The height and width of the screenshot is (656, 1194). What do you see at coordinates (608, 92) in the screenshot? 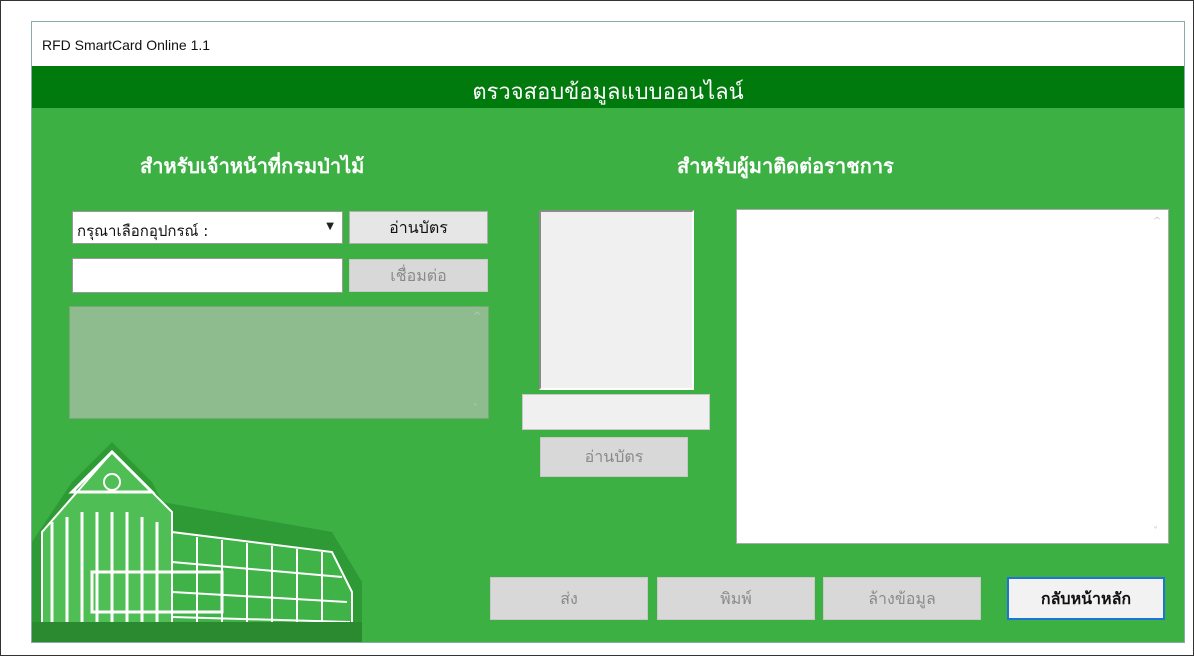
I see `page-title: ตรวจสอบข้อมูลแบบออนไลน์` at bounding box center [608, 92].